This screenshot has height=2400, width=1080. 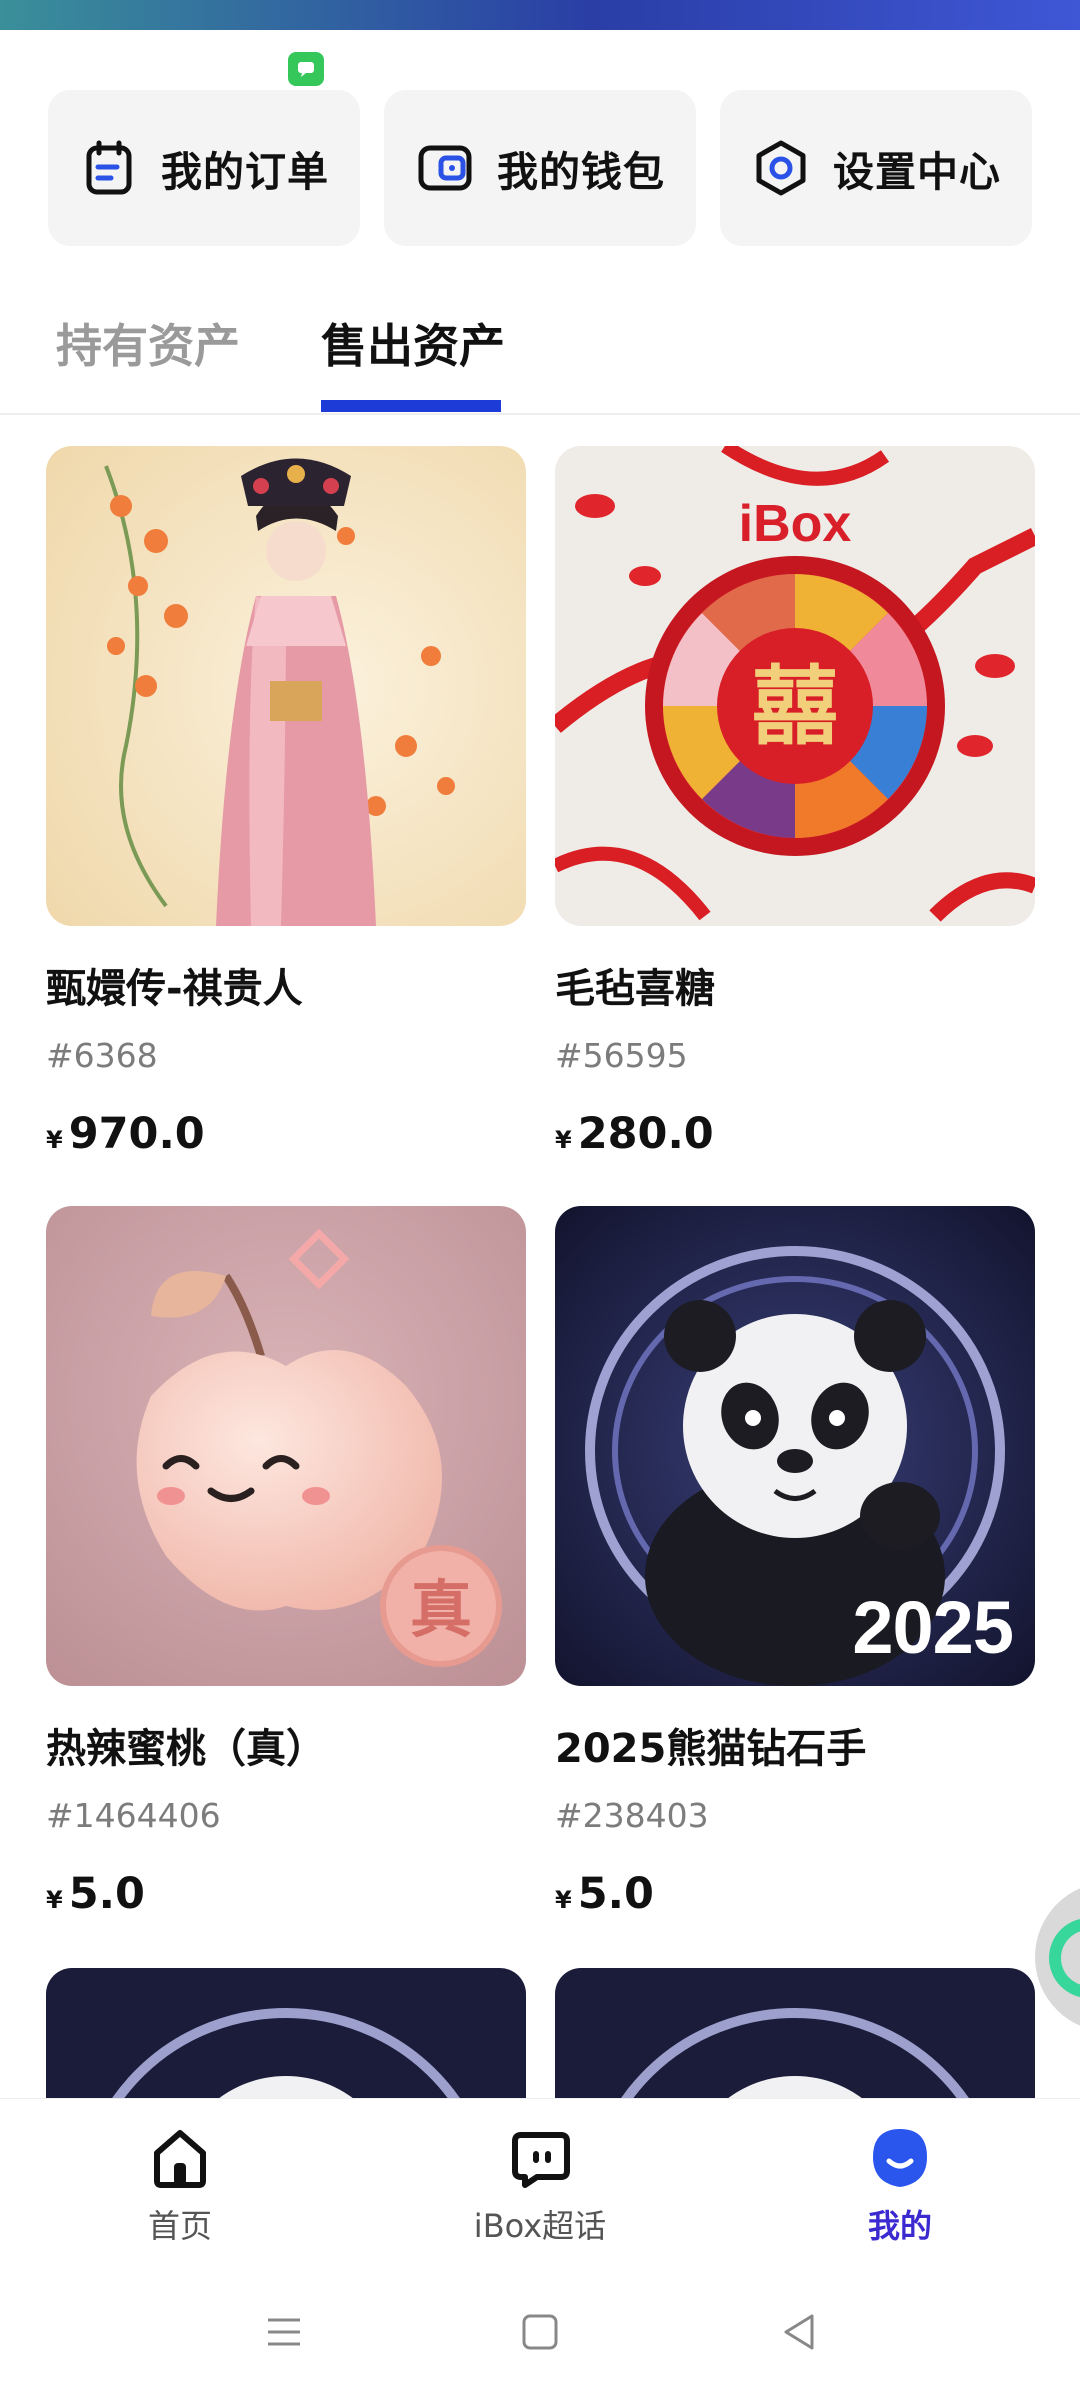 I want to click on order-icon, so click(x=109, y=167).